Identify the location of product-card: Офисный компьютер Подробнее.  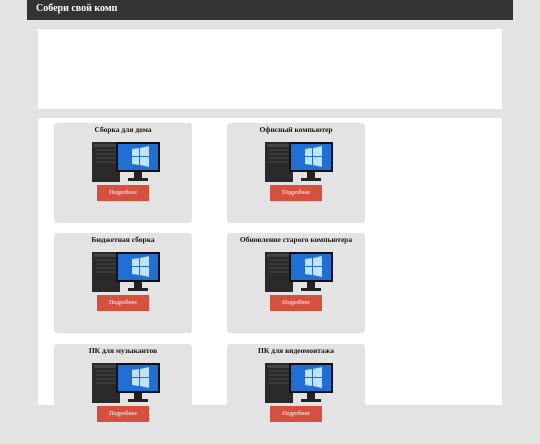
(296, 173).